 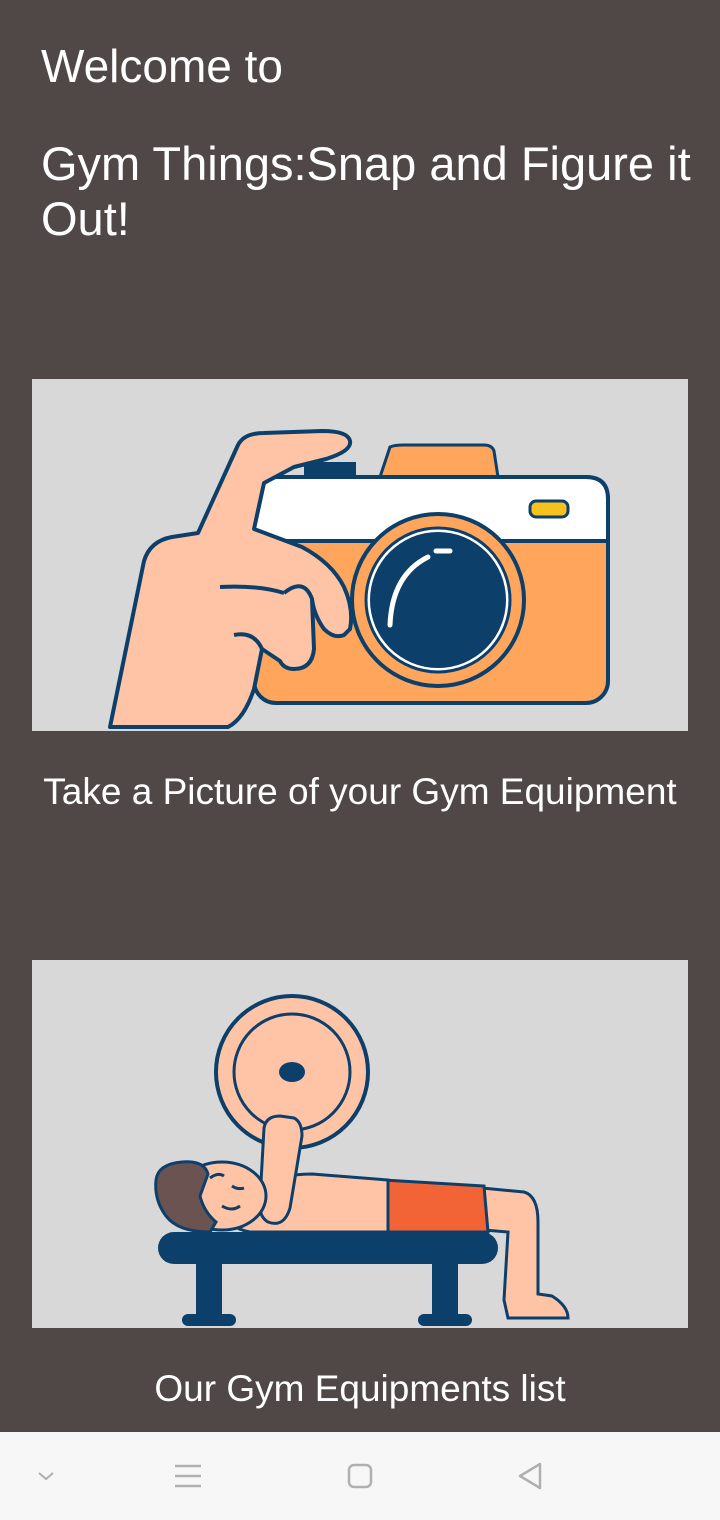 What do you see at coordinates (46, 1476) in the screenshot?
I see `chevron-down-icon` at bounding box center [46, 1476].